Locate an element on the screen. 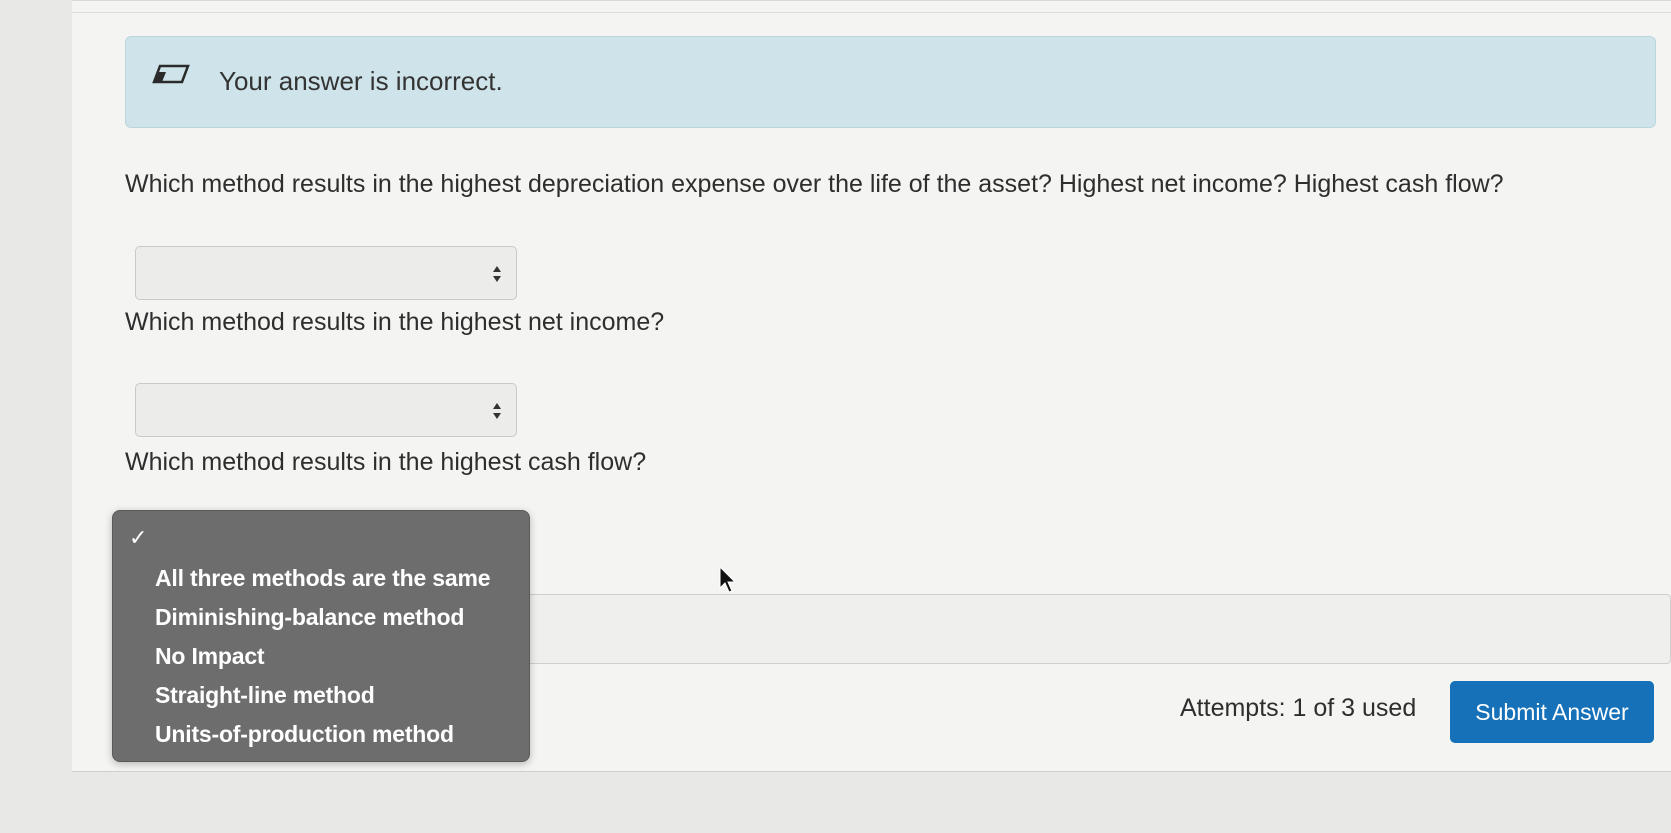  dropdown-option: Diminishing-balance method is located at coordinates (309, 617).